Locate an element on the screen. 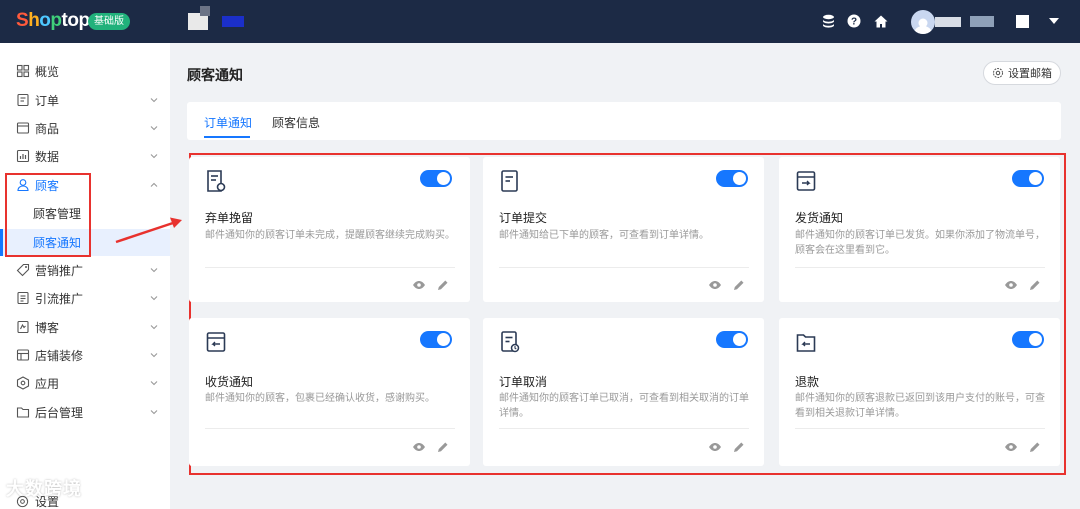 The height and width of the screenshot is (509, 1080). card-title: 收货通知 is located at coordinates (229, 382).